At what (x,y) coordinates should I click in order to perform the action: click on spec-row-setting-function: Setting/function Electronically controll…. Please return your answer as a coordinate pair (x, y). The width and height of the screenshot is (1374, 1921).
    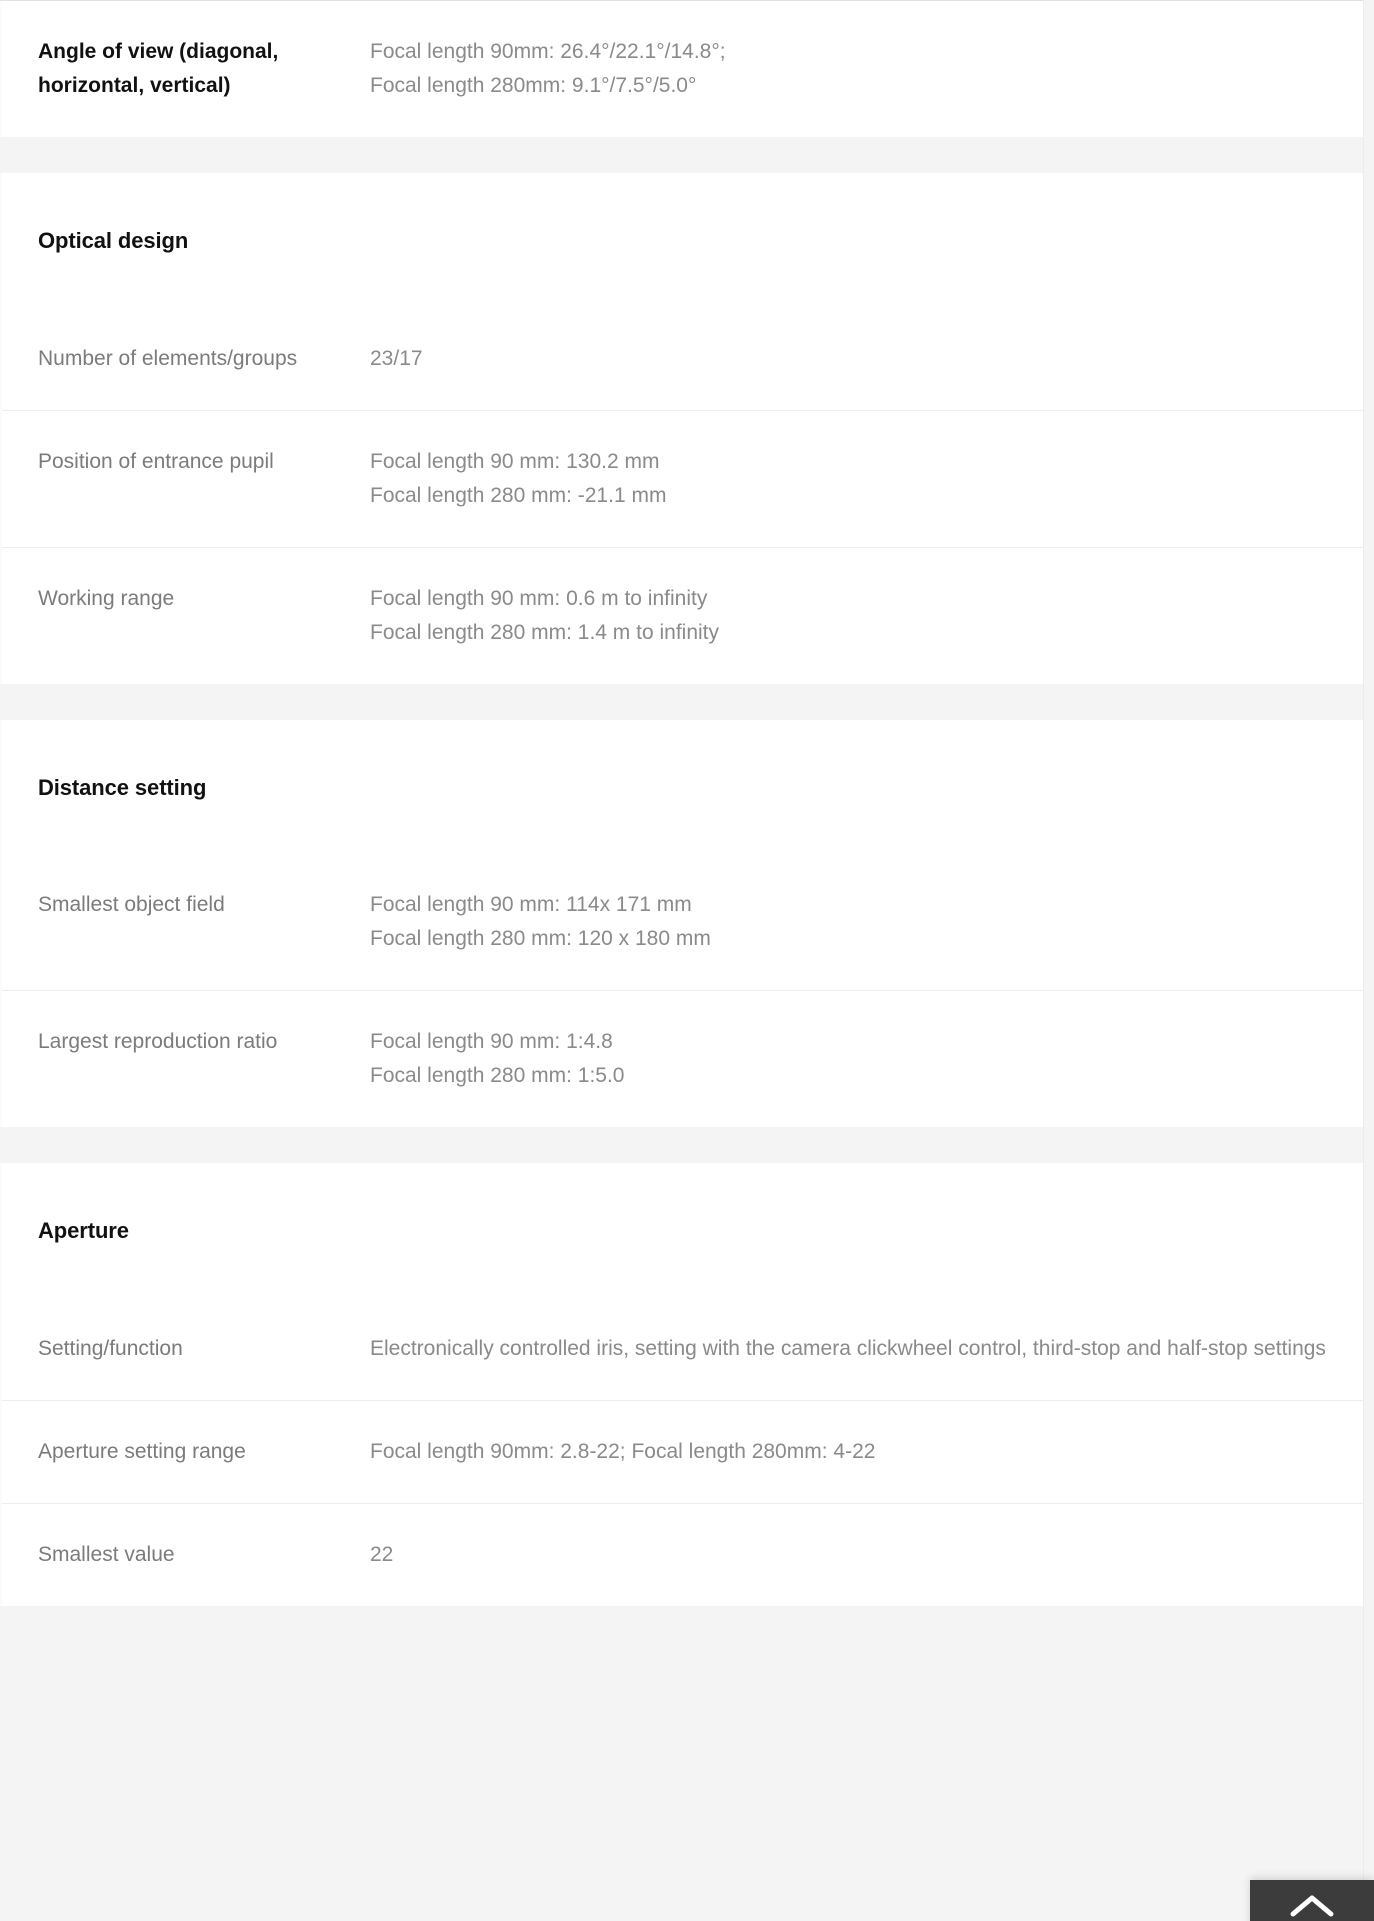
    Looking at the image, I should click on (682, 1349).